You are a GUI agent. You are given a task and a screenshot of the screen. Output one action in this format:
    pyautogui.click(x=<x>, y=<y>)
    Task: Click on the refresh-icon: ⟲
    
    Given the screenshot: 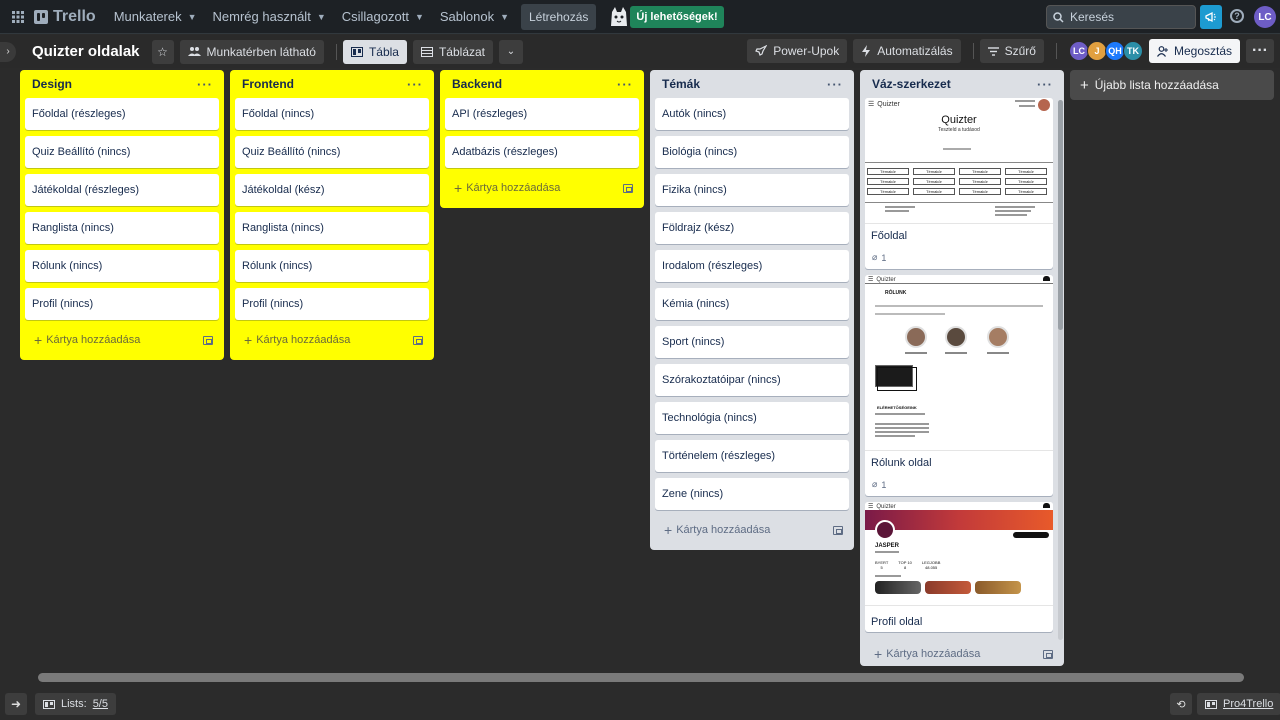 What is the action you would take?
    pyautogui.click(x=1181, y=704)
    